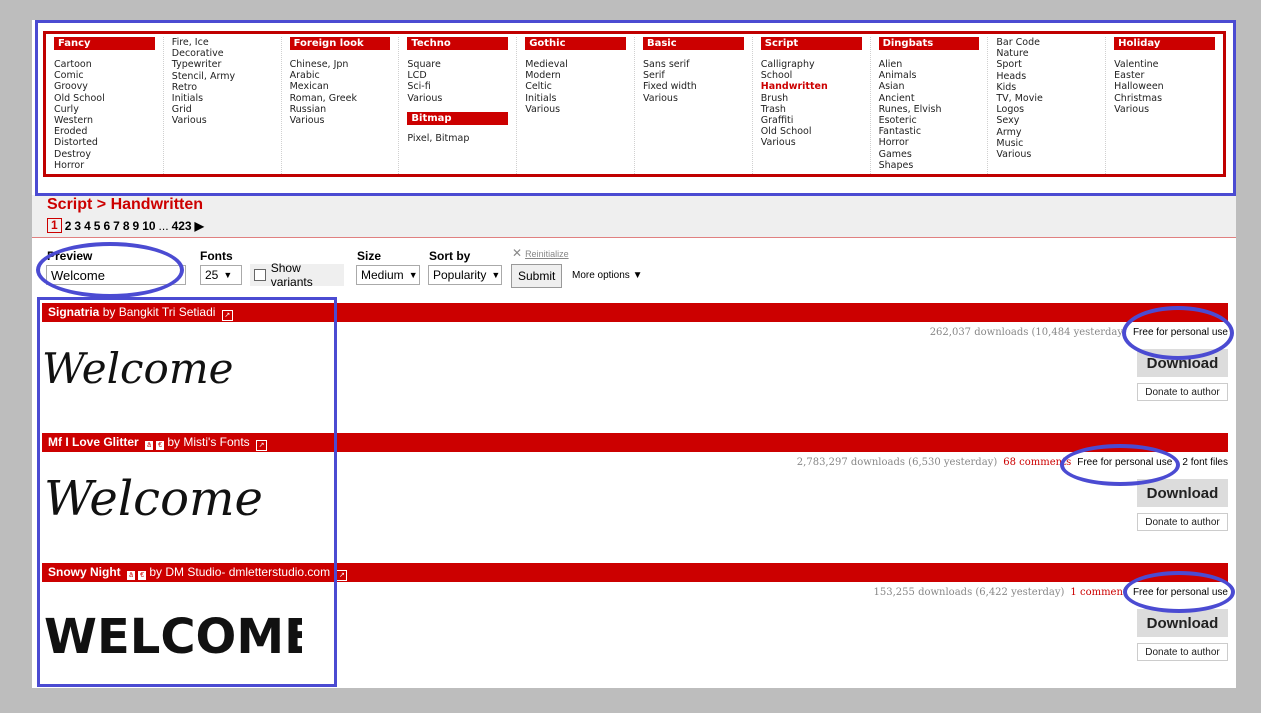 The height and width of the screenshot is (713, 1261). I want to click on fonts-select-value: 25, so click(212, 275).